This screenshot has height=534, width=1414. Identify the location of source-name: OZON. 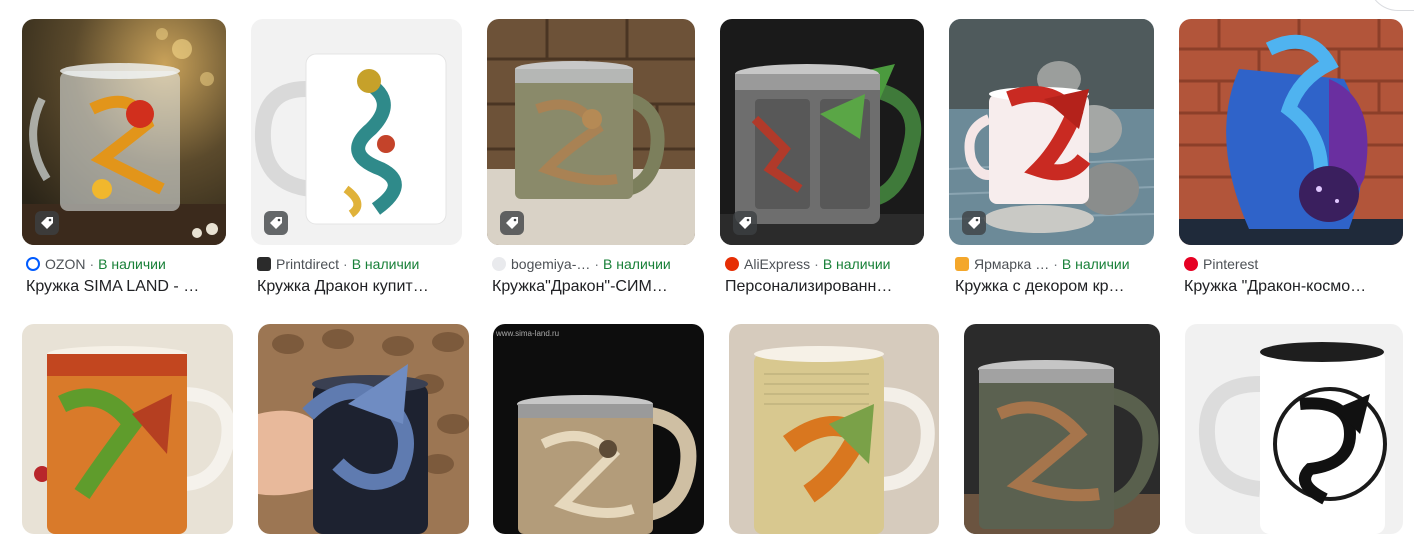
(65, 264).